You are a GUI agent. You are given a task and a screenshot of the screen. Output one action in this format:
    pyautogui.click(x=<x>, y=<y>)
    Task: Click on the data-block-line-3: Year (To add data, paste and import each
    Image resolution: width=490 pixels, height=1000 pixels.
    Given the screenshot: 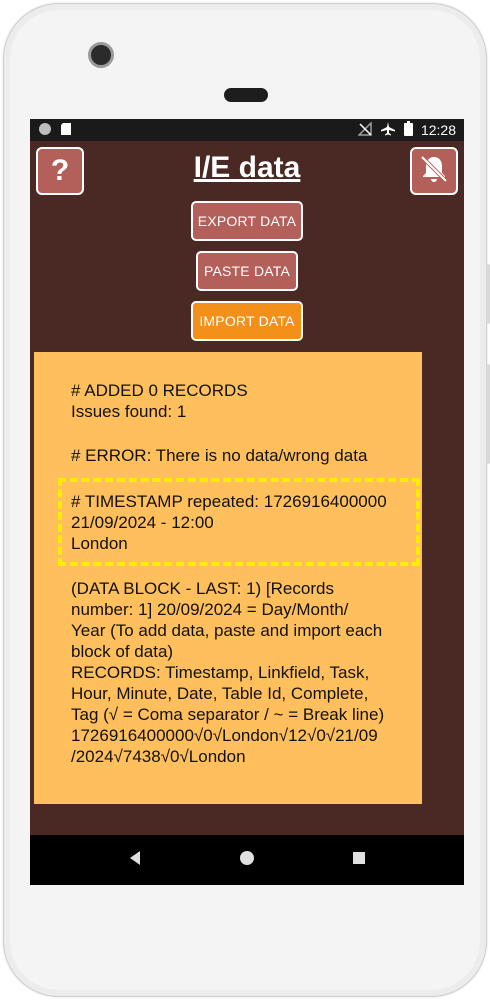 What is the action you would take?
    pyautogui.click(x=227, y=630)
    